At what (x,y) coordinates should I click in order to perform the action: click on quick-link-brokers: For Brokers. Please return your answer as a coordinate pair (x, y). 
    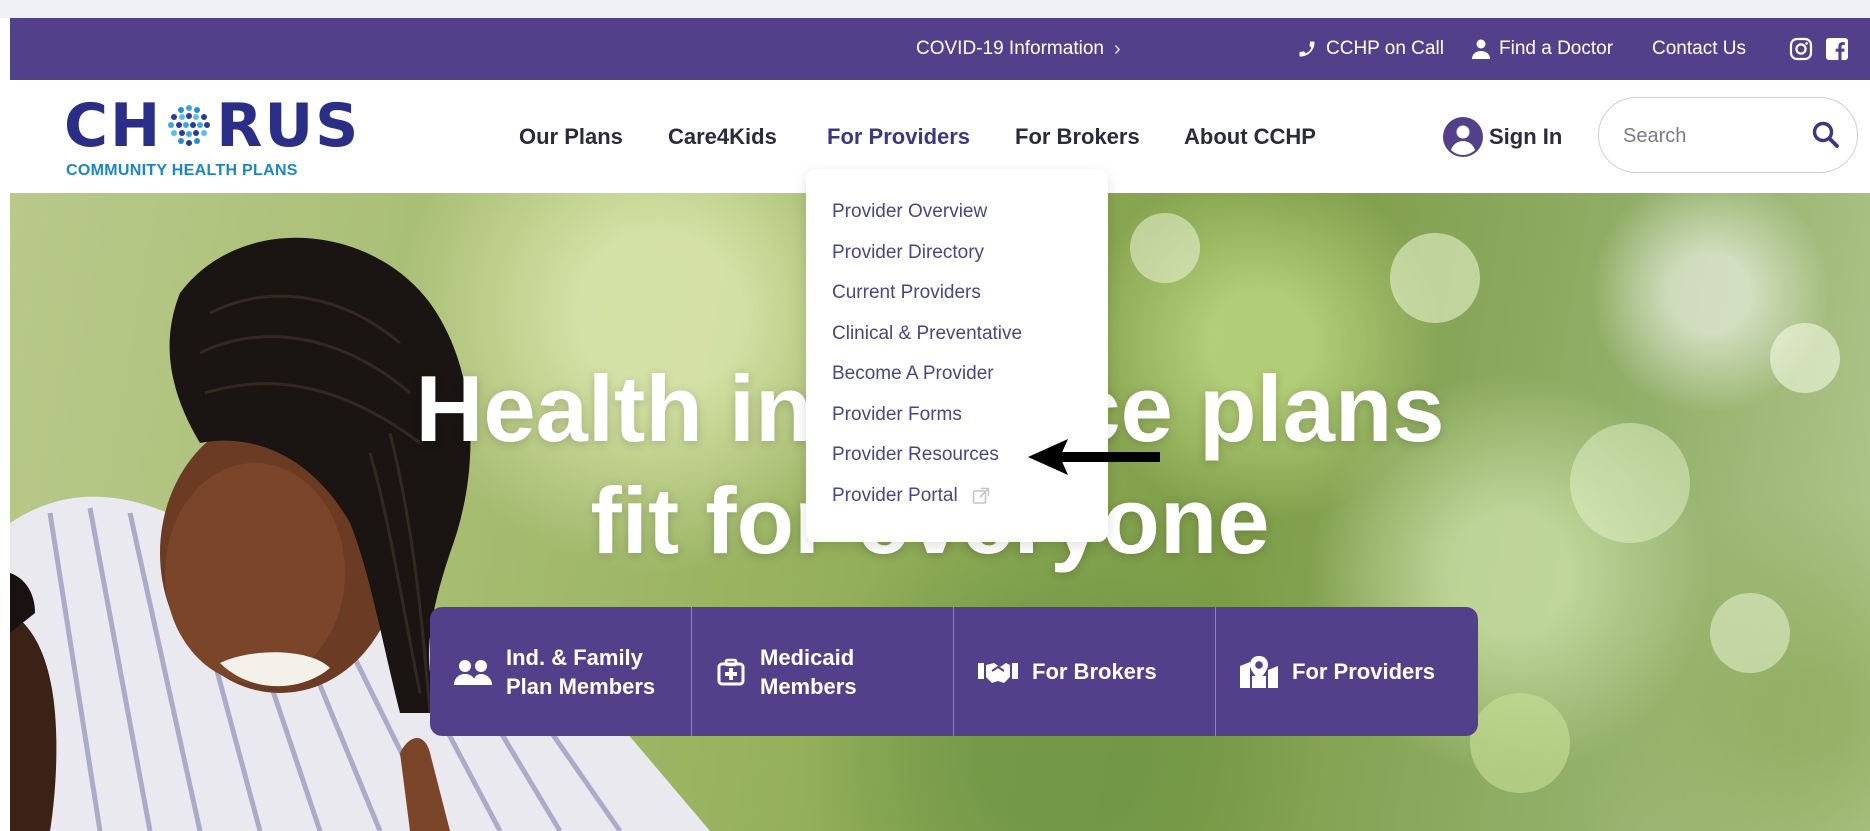
    Looking at the image, I should click on (1085, 671).